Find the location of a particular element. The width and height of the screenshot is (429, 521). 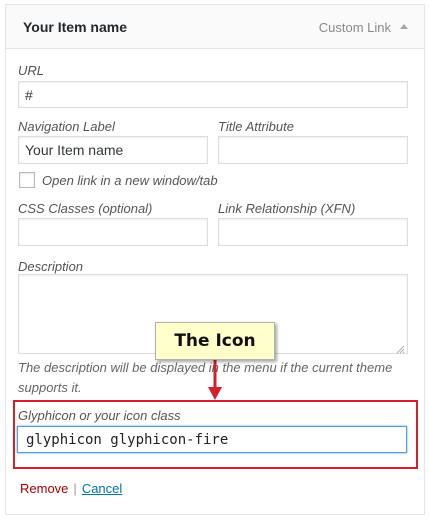

title-attribute-label: Title Attribute is located at coordinates (256, 126).